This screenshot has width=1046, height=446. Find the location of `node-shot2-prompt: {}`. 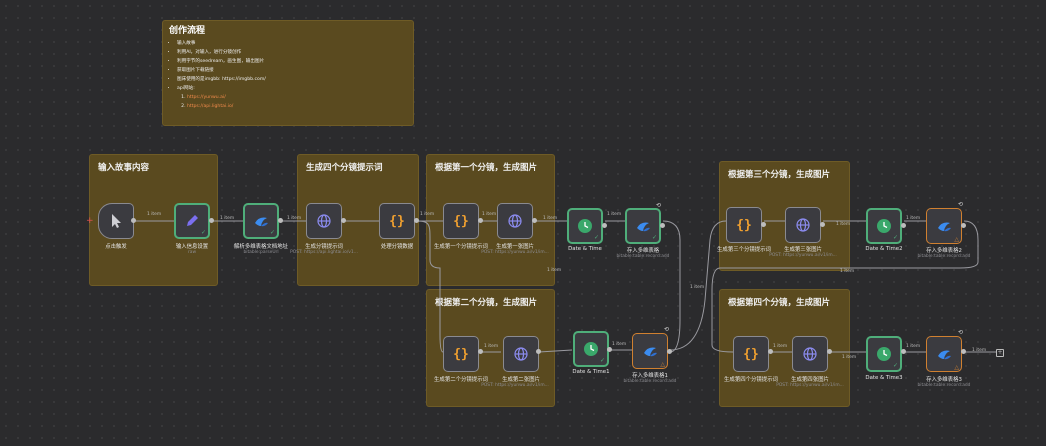

node-shot2-prompt: {} is located at coordinates (461, 354).